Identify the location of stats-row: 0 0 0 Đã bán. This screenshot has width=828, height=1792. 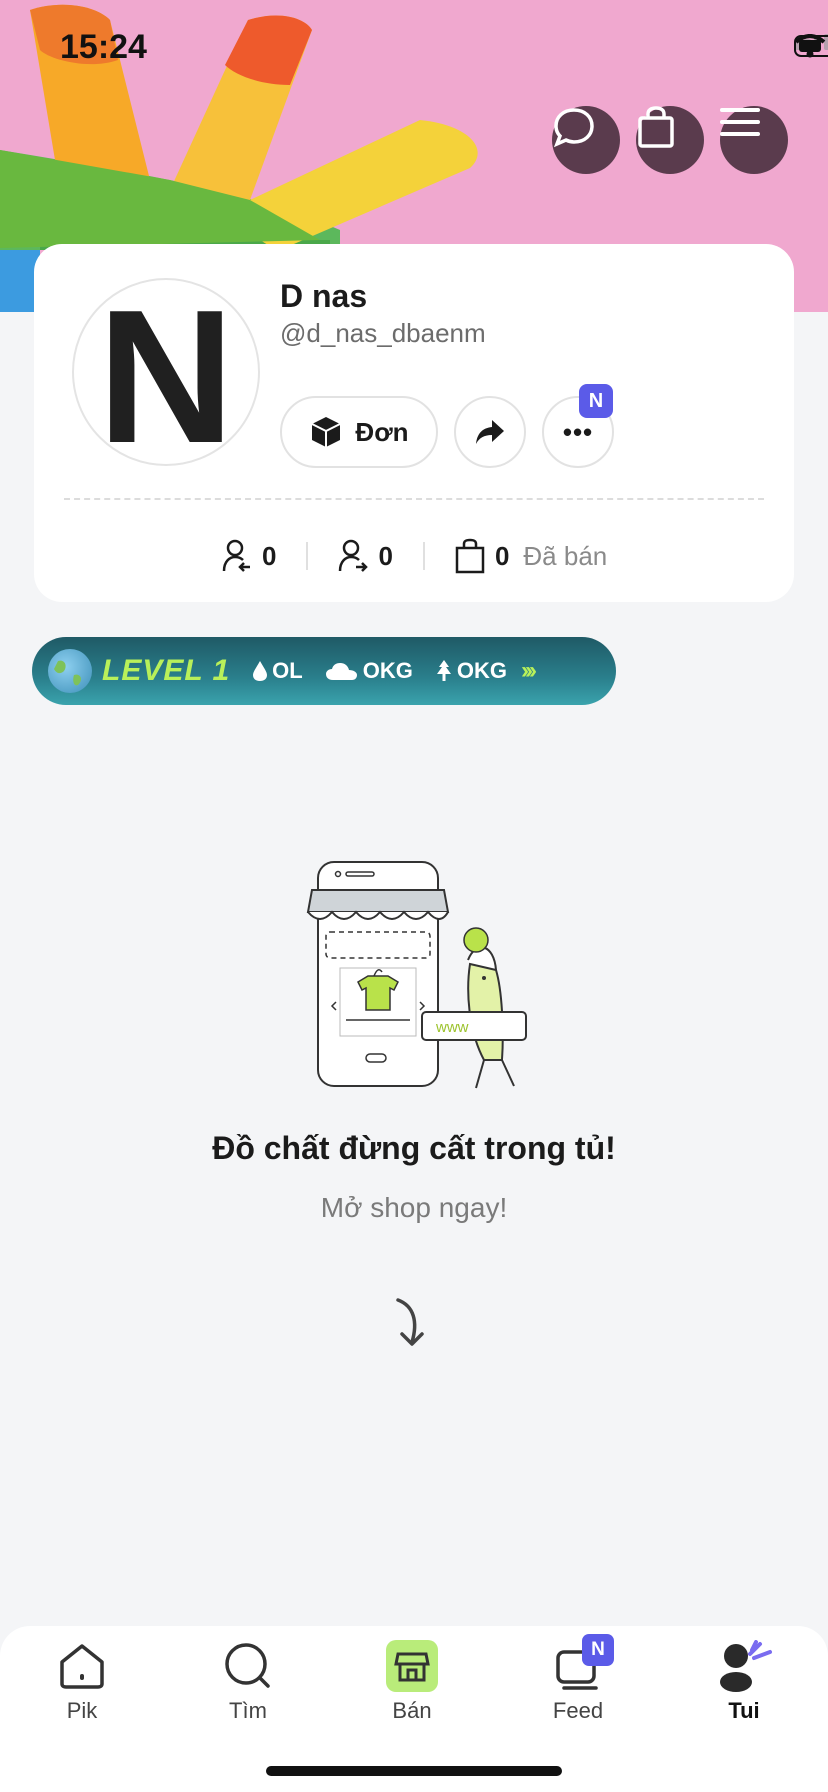
(414, 556).